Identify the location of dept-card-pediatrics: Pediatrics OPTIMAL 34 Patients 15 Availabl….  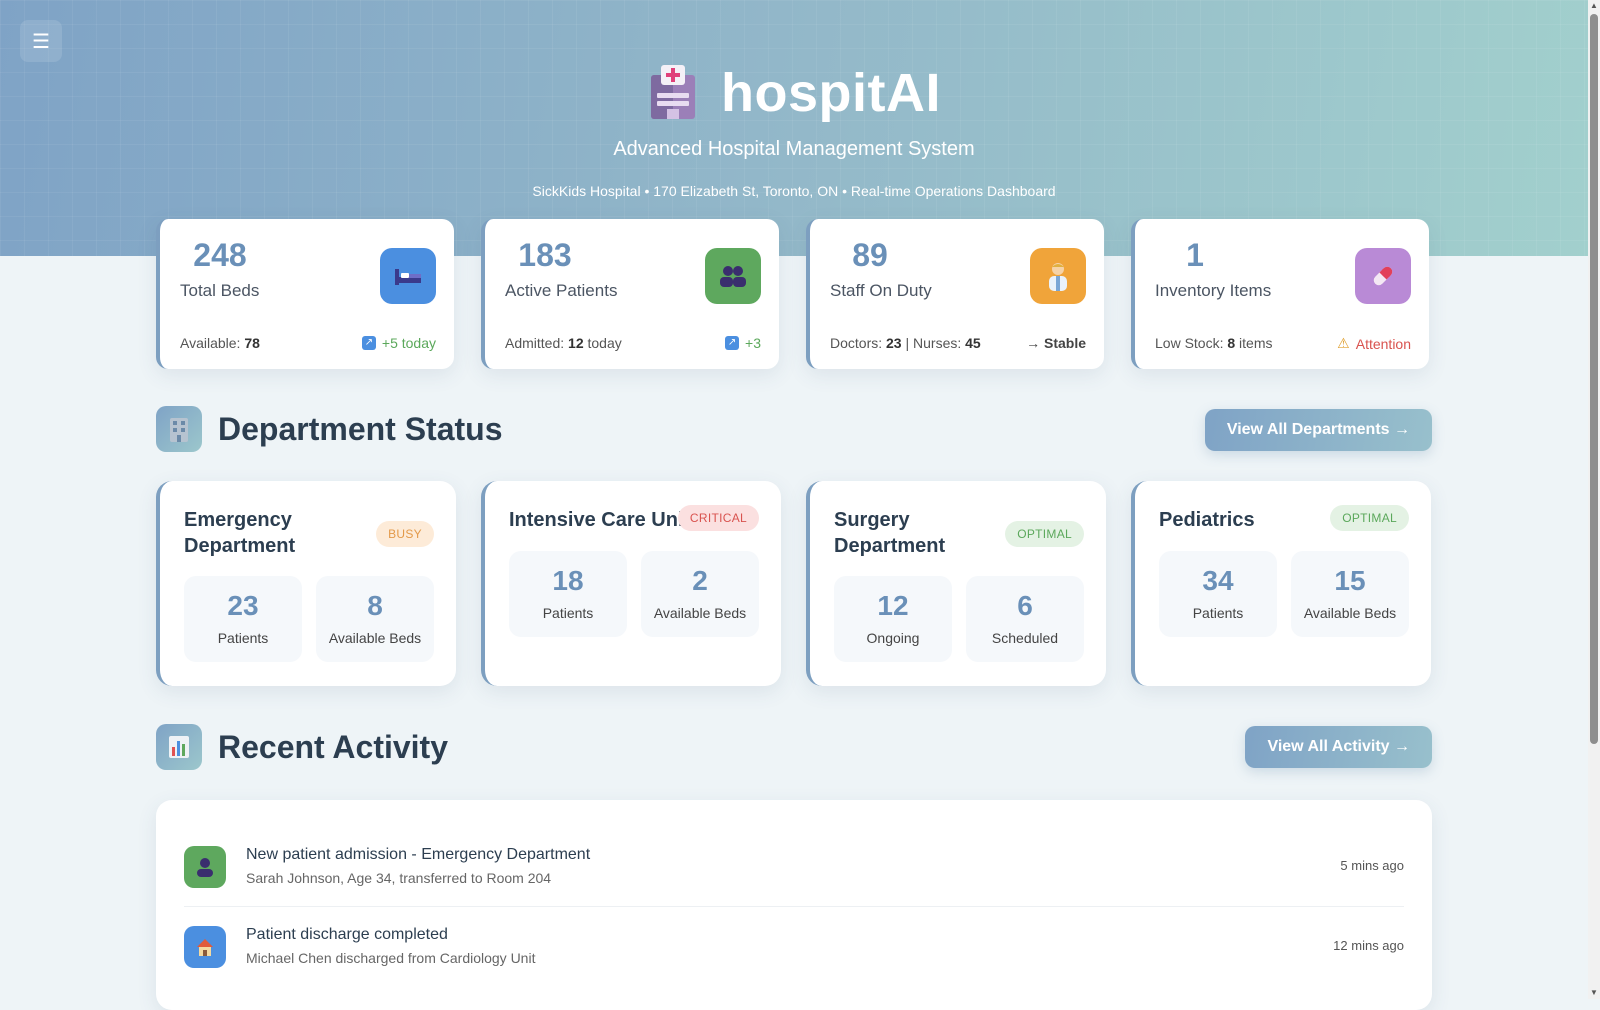
(1281, 583).